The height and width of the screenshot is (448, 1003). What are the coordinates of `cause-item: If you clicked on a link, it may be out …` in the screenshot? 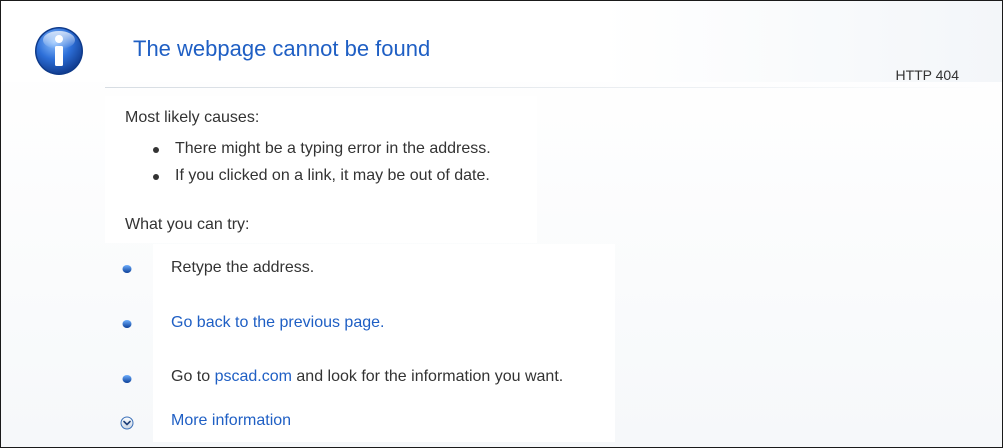 It's located at (321, 176).